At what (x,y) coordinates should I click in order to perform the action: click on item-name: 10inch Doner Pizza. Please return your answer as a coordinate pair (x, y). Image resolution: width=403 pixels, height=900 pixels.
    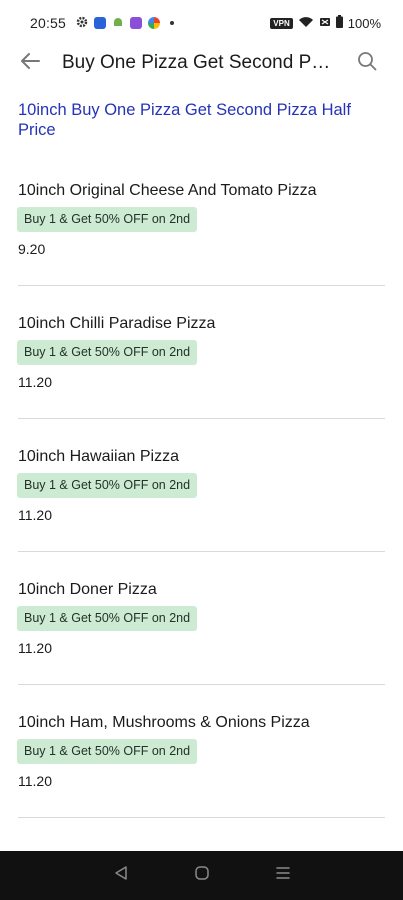
    Looking at the image, I should click on (87, 589).